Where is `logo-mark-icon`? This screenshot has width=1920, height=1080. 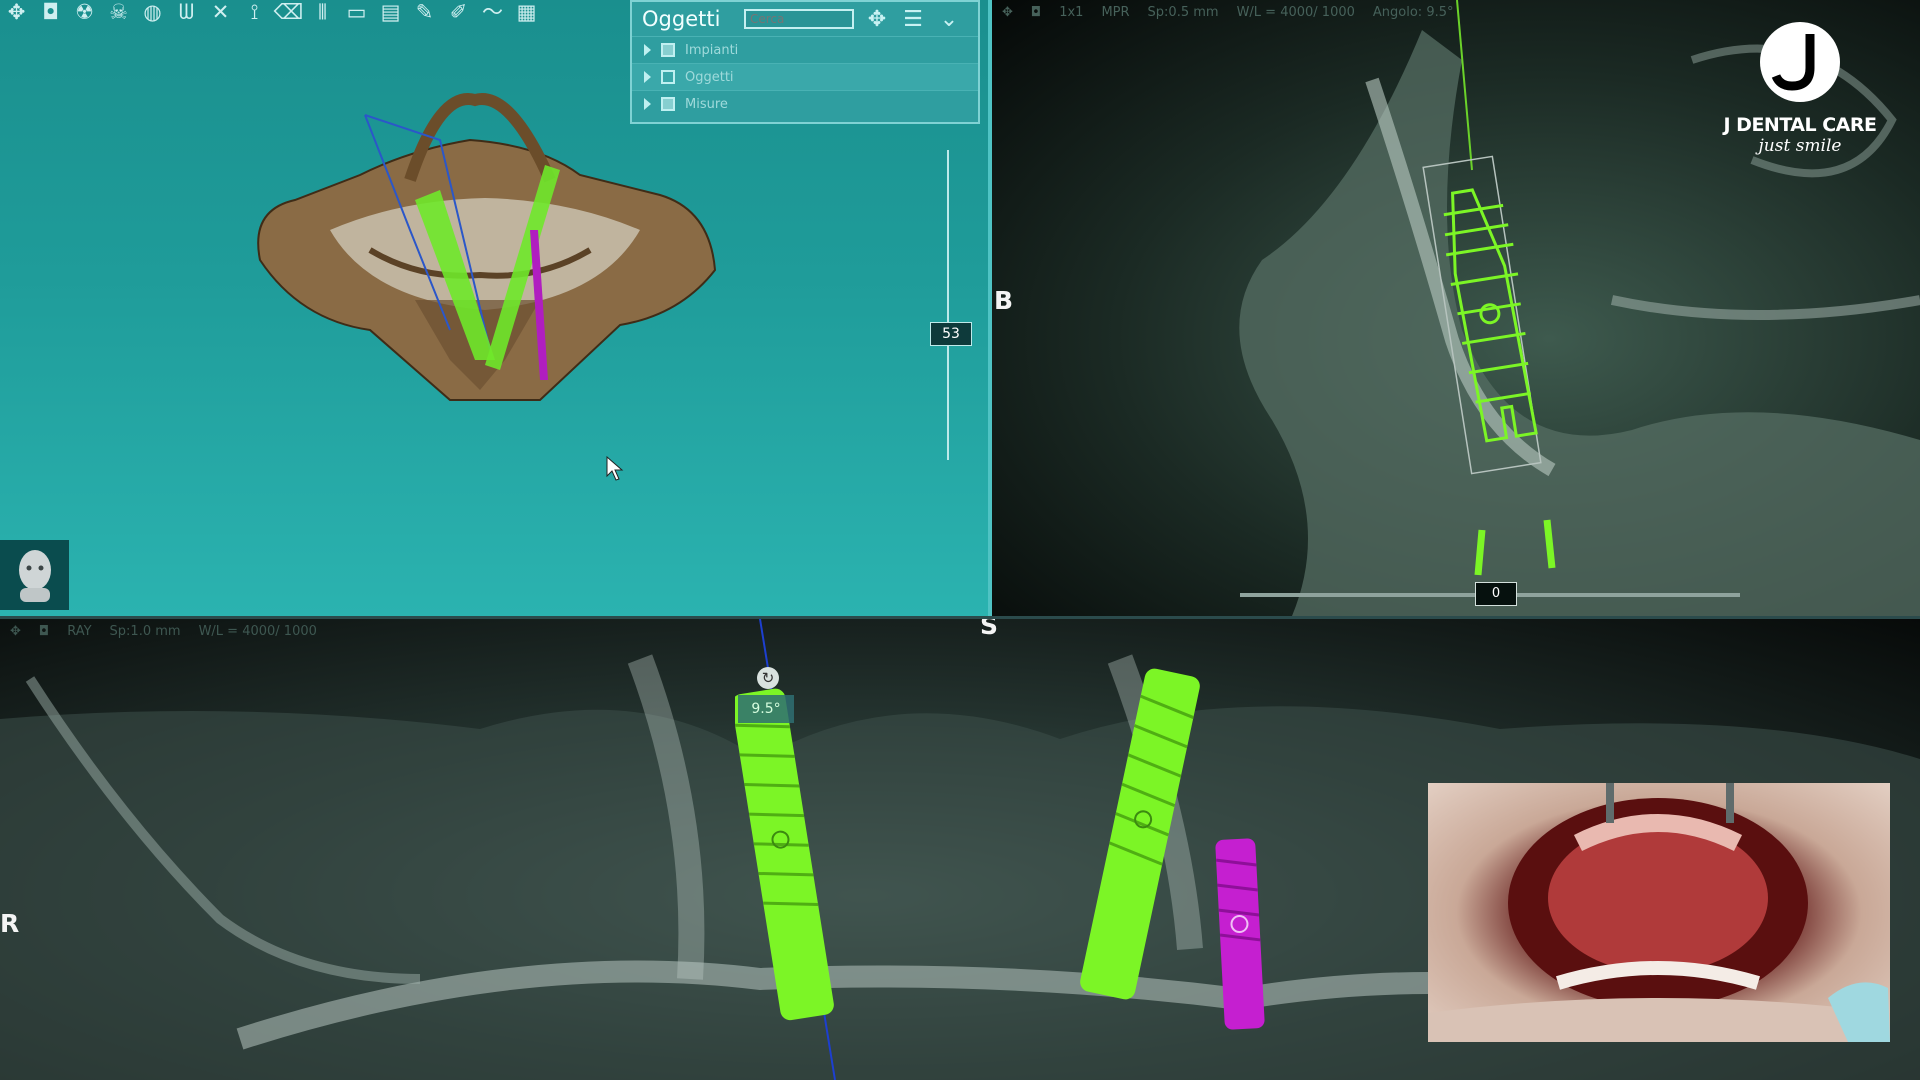 logo-mark-icon is located at coordinates (1800, 62).